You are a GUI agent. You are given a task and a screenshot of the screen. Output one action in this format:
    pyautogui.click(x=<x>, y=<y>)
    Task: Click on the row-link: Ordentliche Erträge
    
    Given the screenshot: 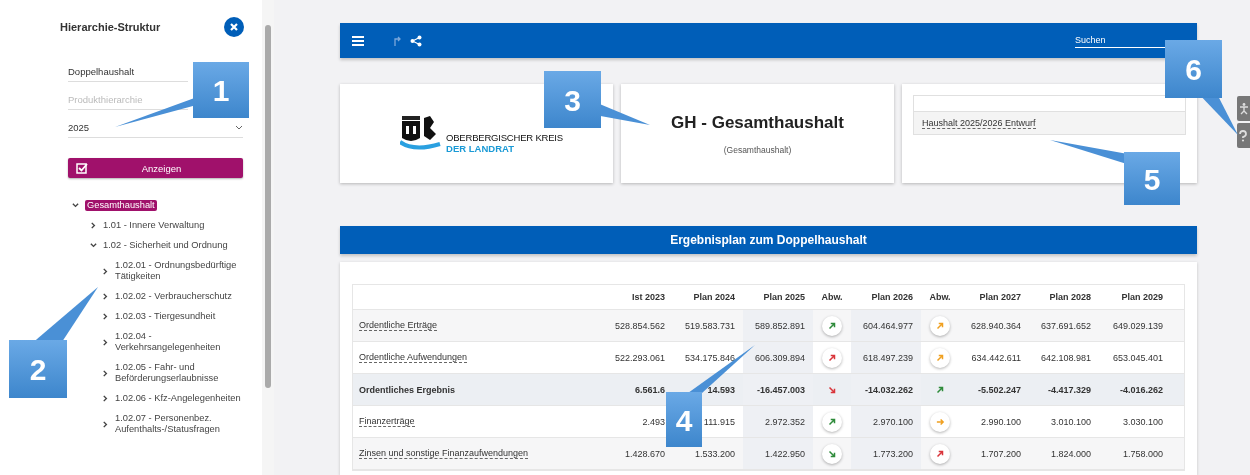 What is the action you would take?
    pyautogui.click(x=398, y=325)
    